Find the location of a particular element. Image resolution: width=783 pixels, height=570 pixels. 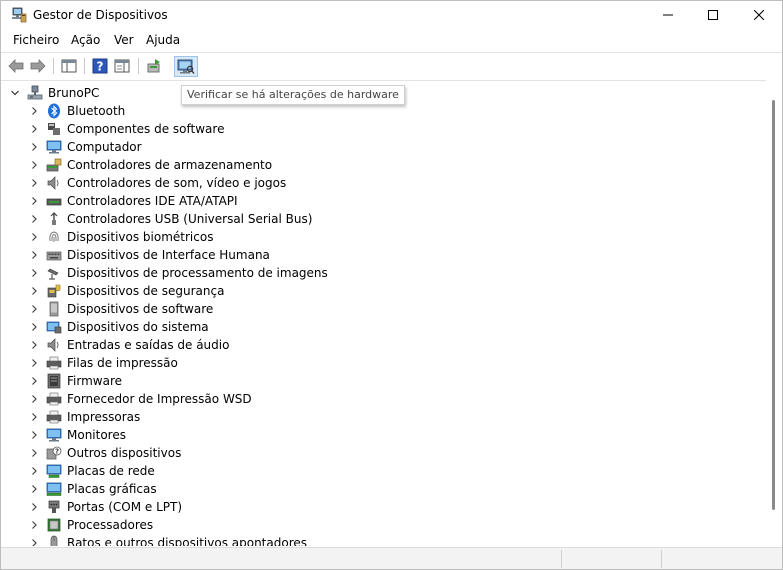

tree-item: Componentes de software is located at coordinates (381, 129).